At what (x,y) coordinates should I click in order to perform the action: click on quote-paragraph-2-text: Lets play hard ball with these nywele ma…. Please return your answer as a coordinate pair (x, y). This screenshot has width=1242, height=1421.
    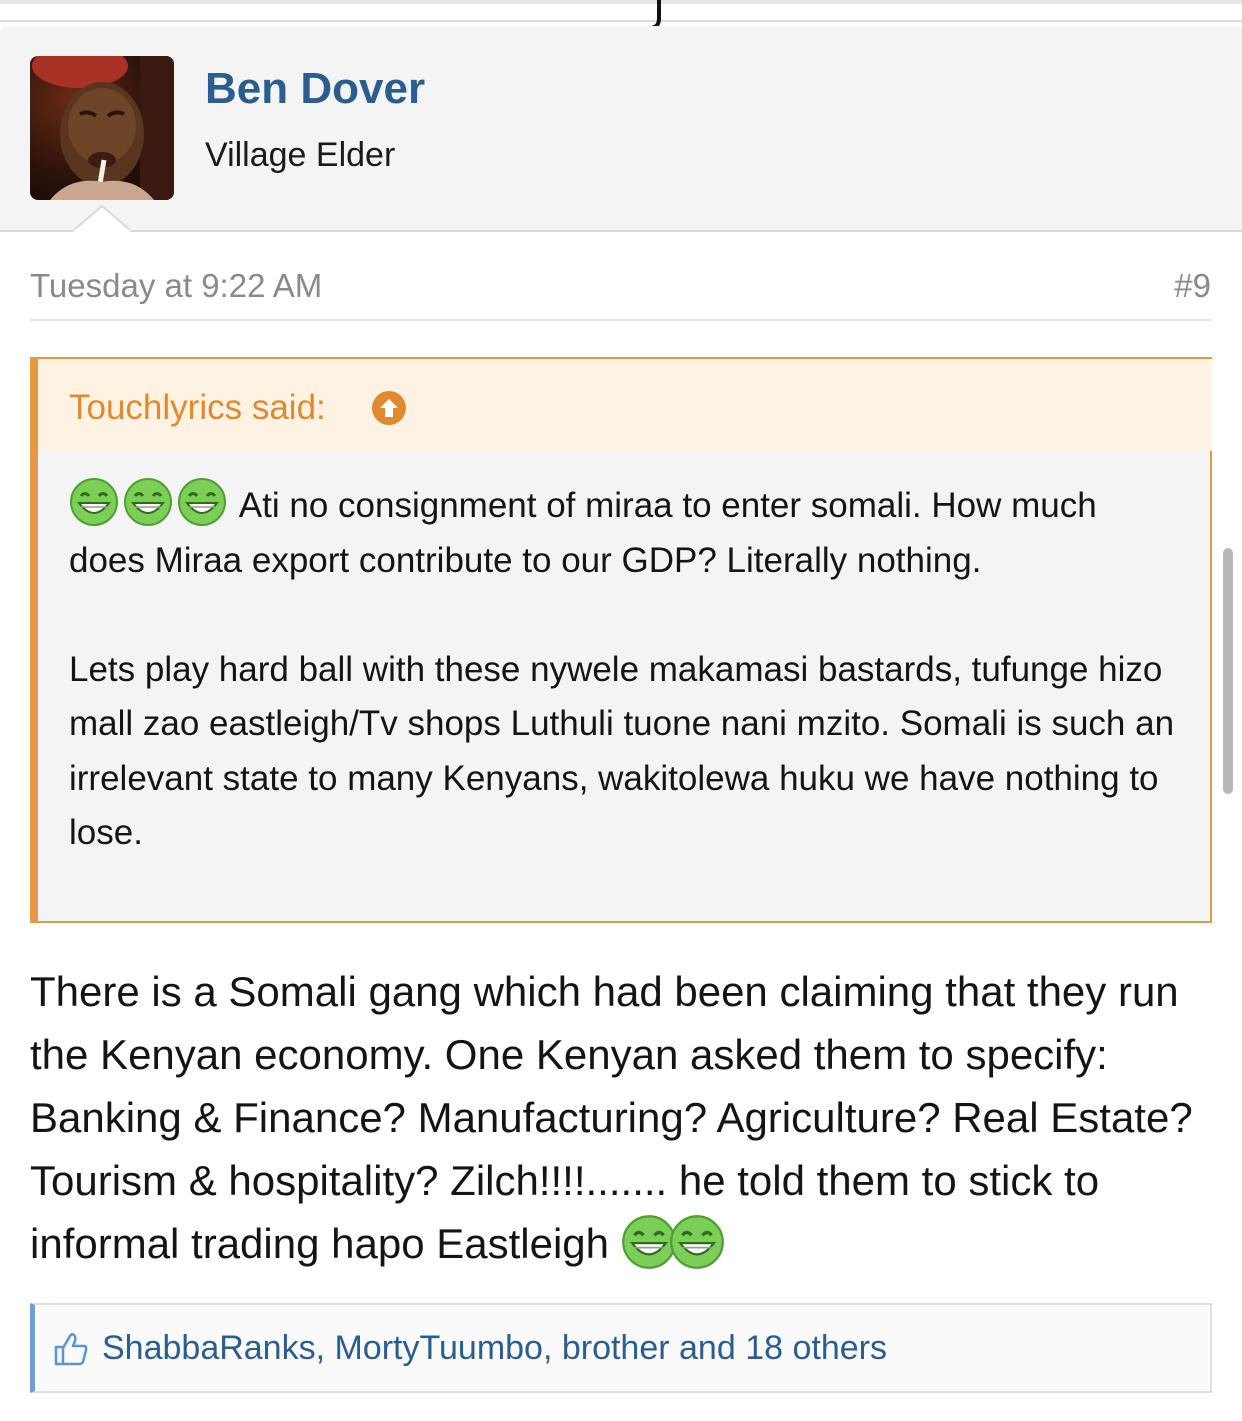
    Looking at the image, I should click on (622, 751).